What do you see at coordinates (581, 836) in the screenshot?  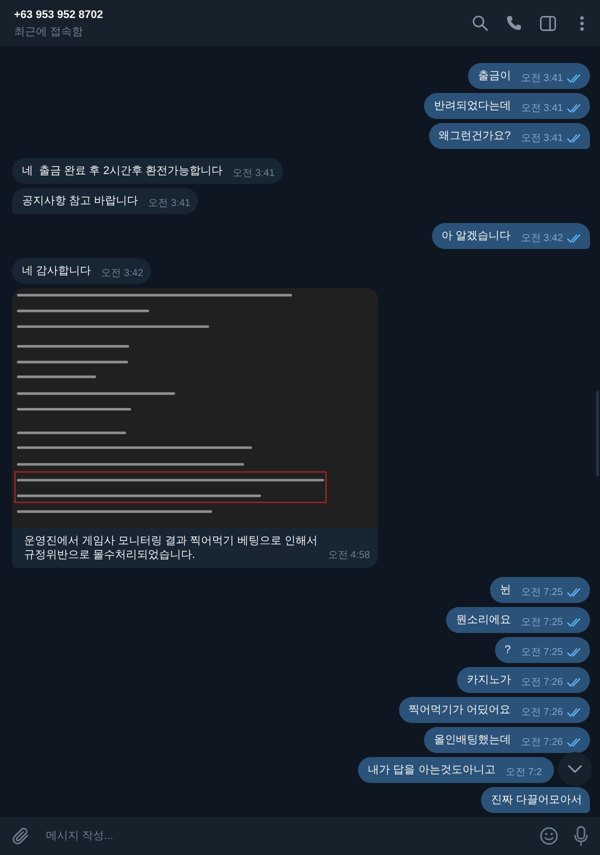 I see `microphone-icon` at bounding box center [581, 836].